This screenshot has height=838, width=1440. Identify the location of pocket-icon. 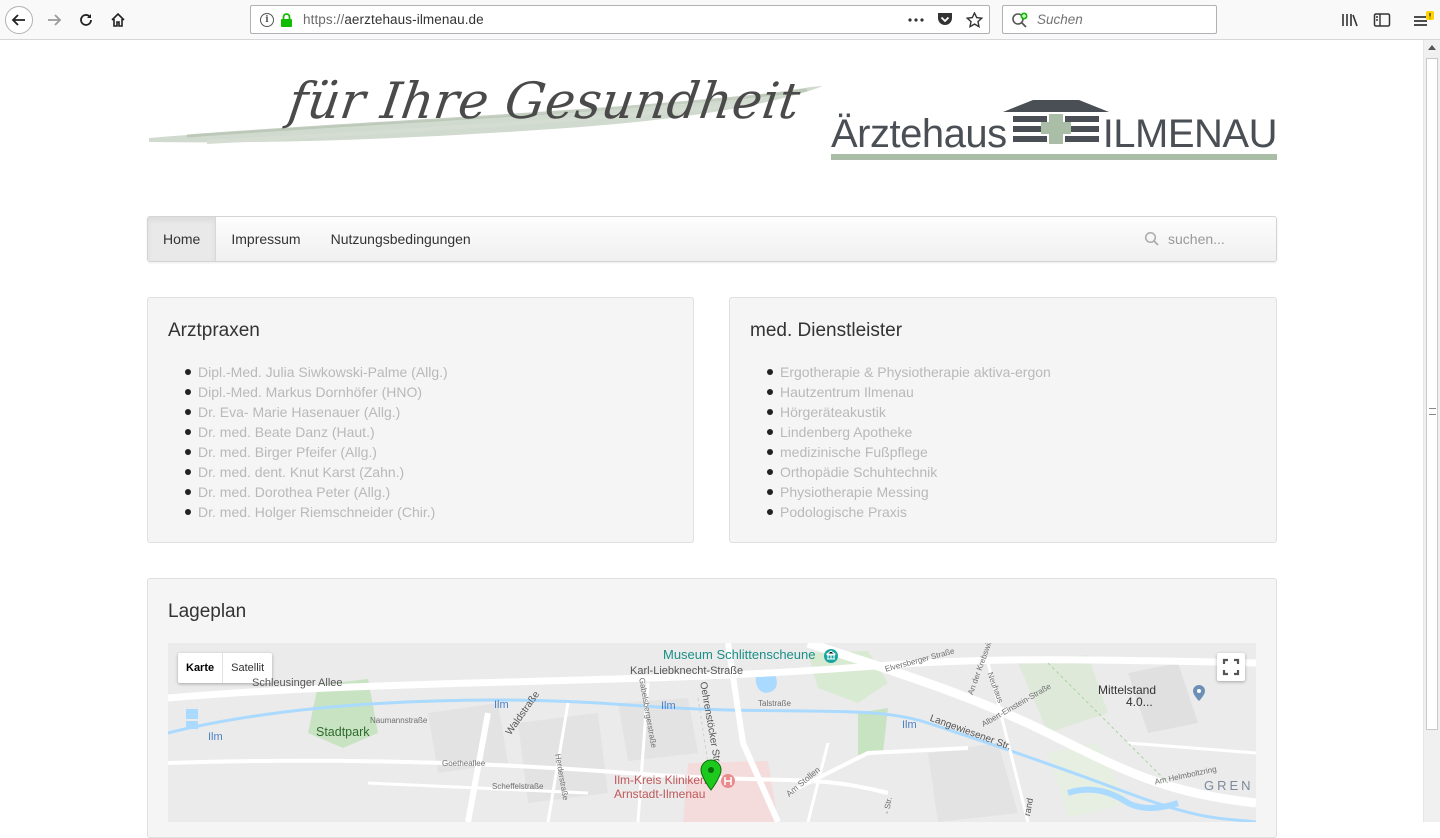
(945, 19).